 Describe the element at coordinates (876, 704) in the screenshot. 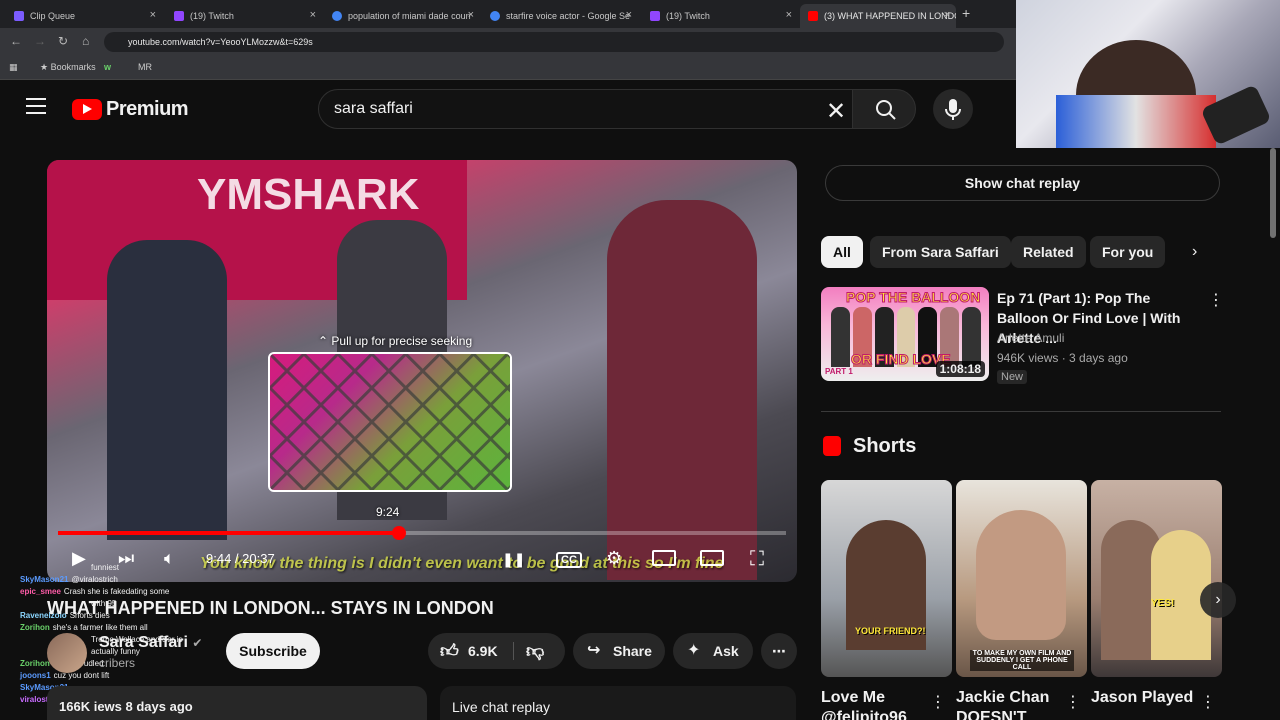

I see `short-title: Love Me @felipito96` at that location.